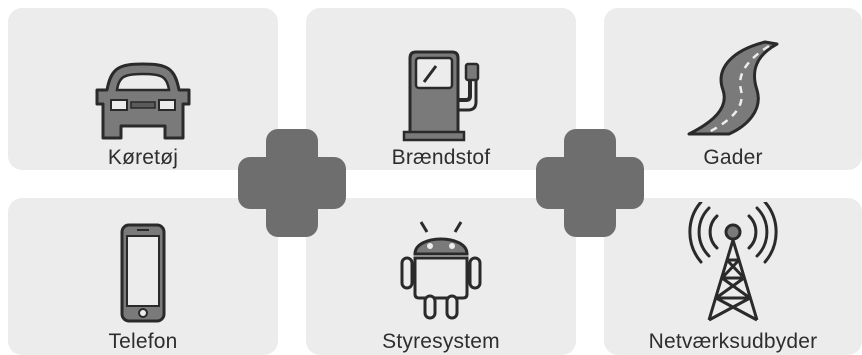 The height and width of the screenshot is (355, 862). Describe the element at coordinates (441, 96) in the screenshot. I see `fuel-pump-icon` at that location.